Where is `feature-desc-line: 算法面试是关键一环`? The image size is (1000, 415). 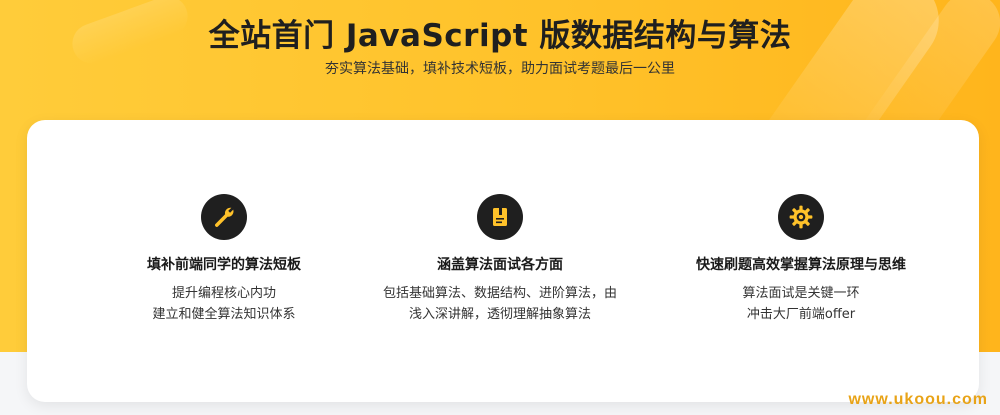
feature-desc-line: 算法面试是关键一环 is located at coordinates (801, 293).